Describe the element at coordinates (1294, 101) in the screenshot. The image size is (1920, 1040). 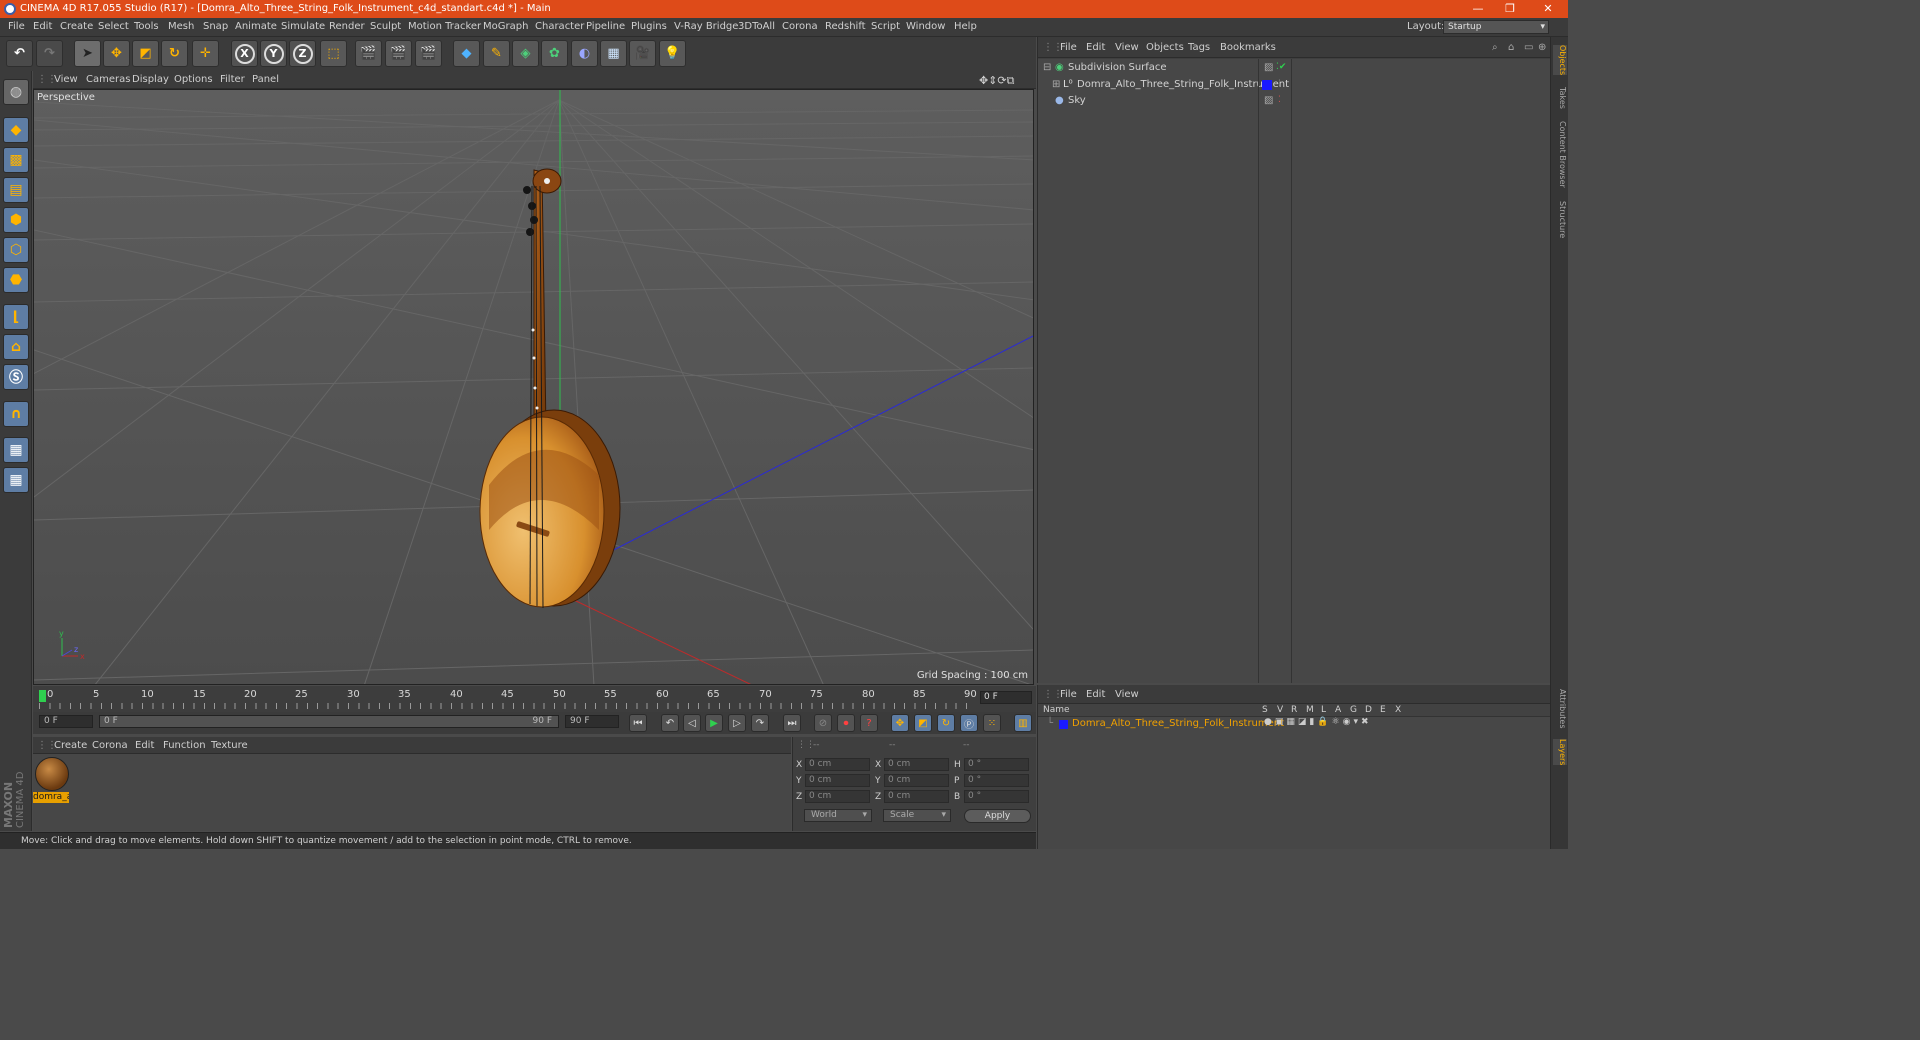
I see `object-row: ● Sky ▨ ⁚` at that location.